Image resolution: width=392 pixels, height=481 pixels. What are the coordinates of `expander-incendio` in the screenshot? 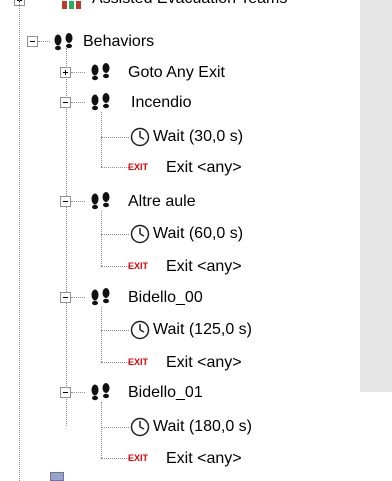 It's located at (65, 102).